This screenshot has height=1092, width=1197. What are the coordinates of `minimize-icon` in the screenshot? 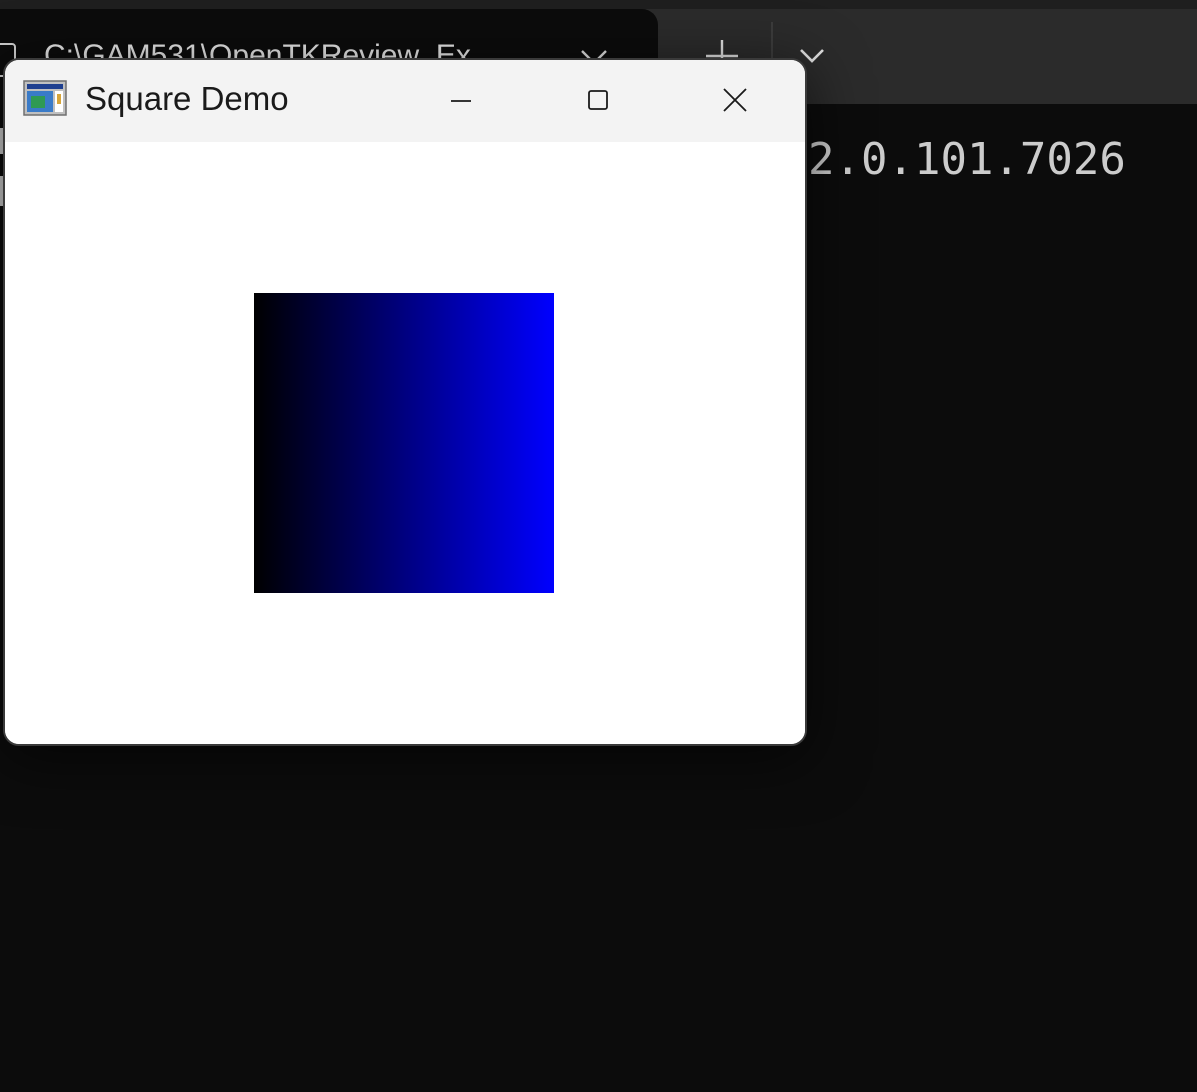 It's located at (461, 101).